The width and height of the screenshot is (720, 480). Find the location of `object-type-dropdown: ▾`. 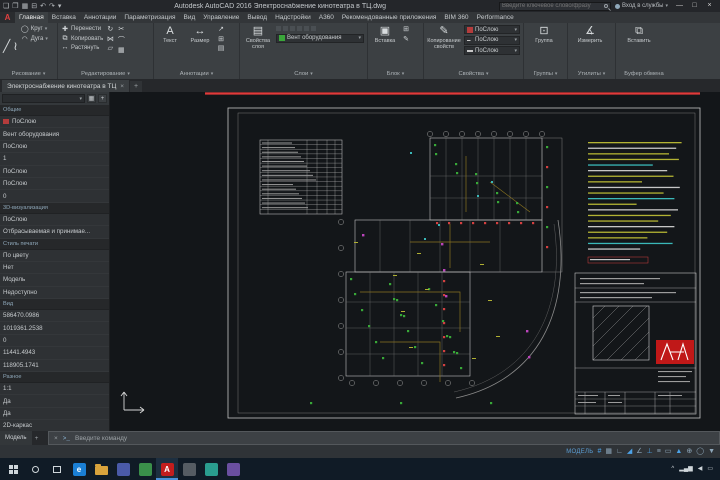

object-type-dropdown: ▾ is located at coordinates (43, 98).